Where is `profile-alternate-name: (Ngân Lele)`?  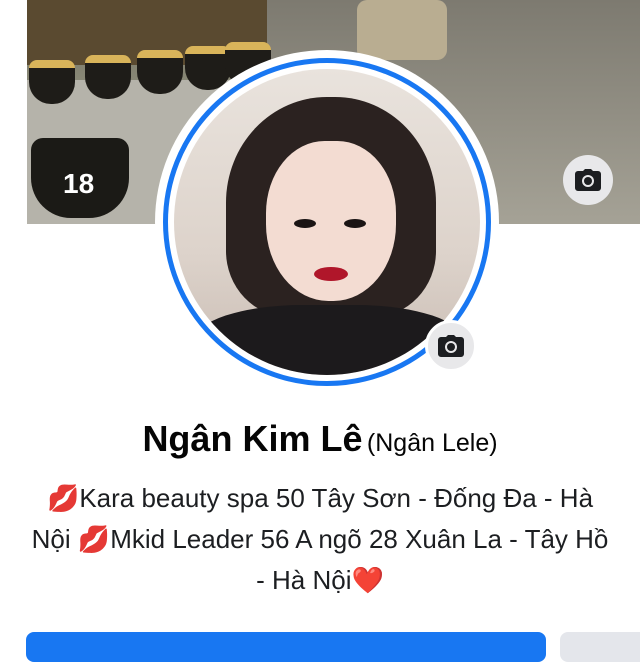 profile-alternate-name: (Ngân Lele) is located at coordinates (432, 443).